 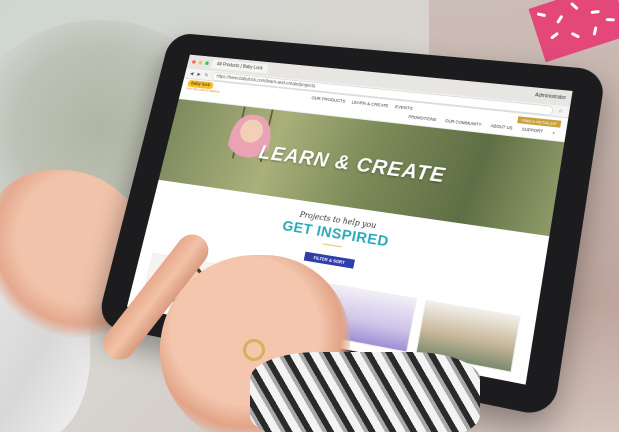 What do you see at coordinates (207, 63) in the screenshot?
I see `maximize-dot-icon` at bounding box center [207, 63].